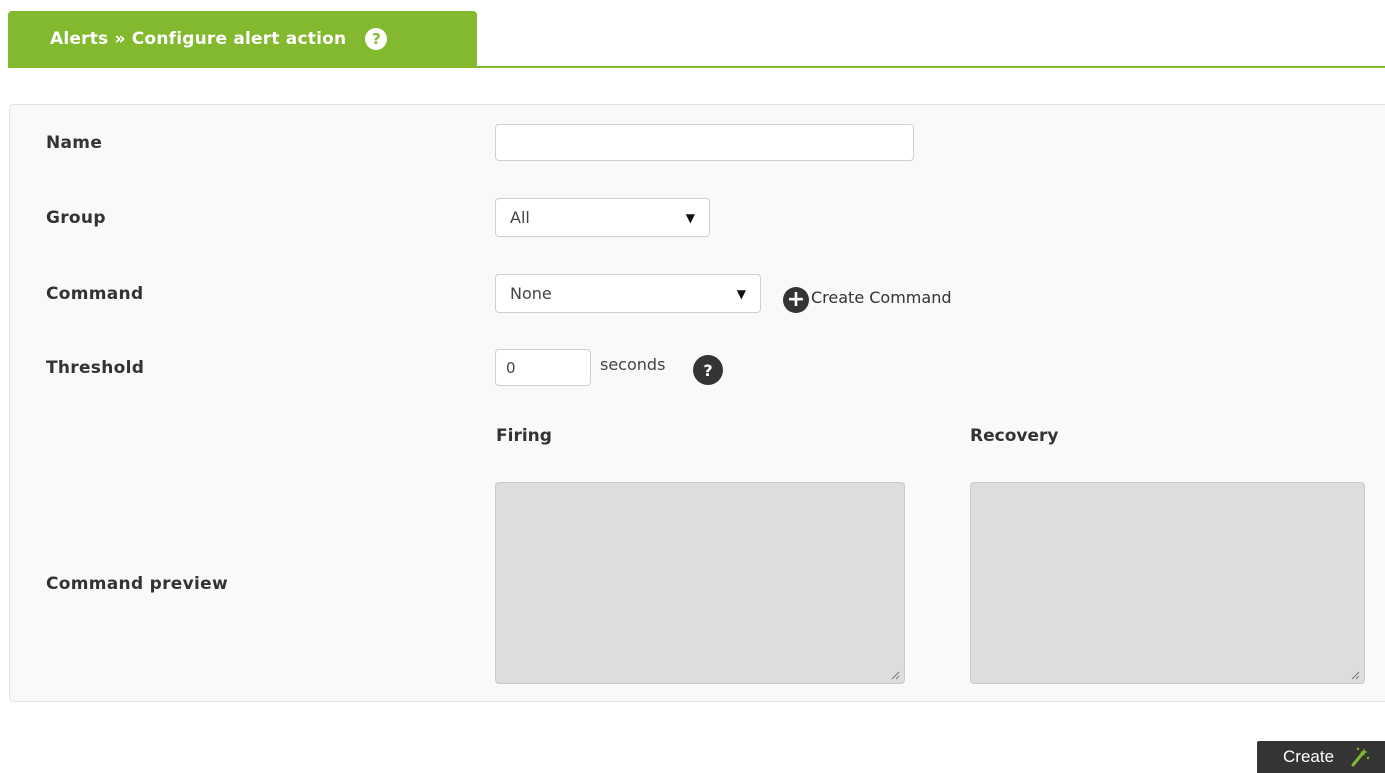 This screenshot has width=1385, height=773. Describe the element at coordinates (1360, 757) in the screenshot. I see `magic-wand-icon` at that location.